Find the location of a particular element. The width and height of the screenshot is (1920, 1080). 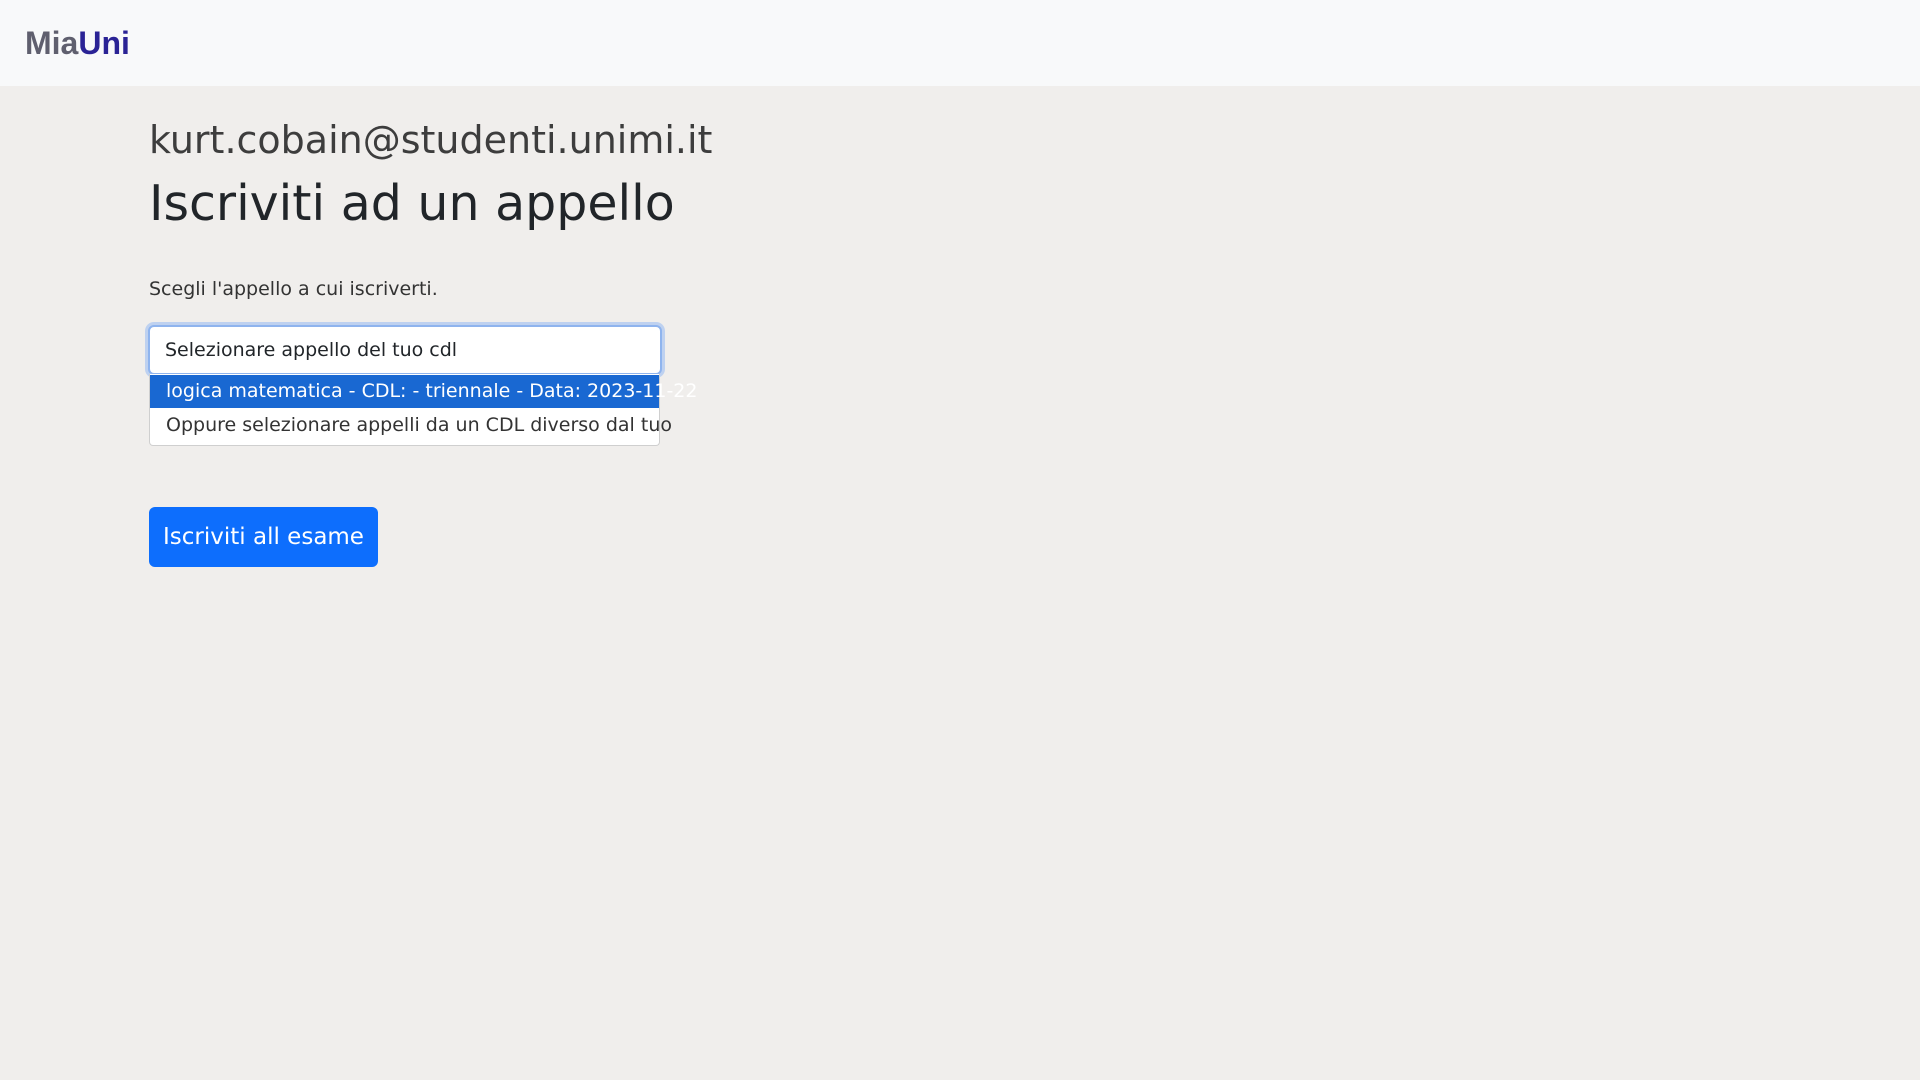

user-email: kurt.cobain@studenti.unimi.it is located at coordinates (431, 140).